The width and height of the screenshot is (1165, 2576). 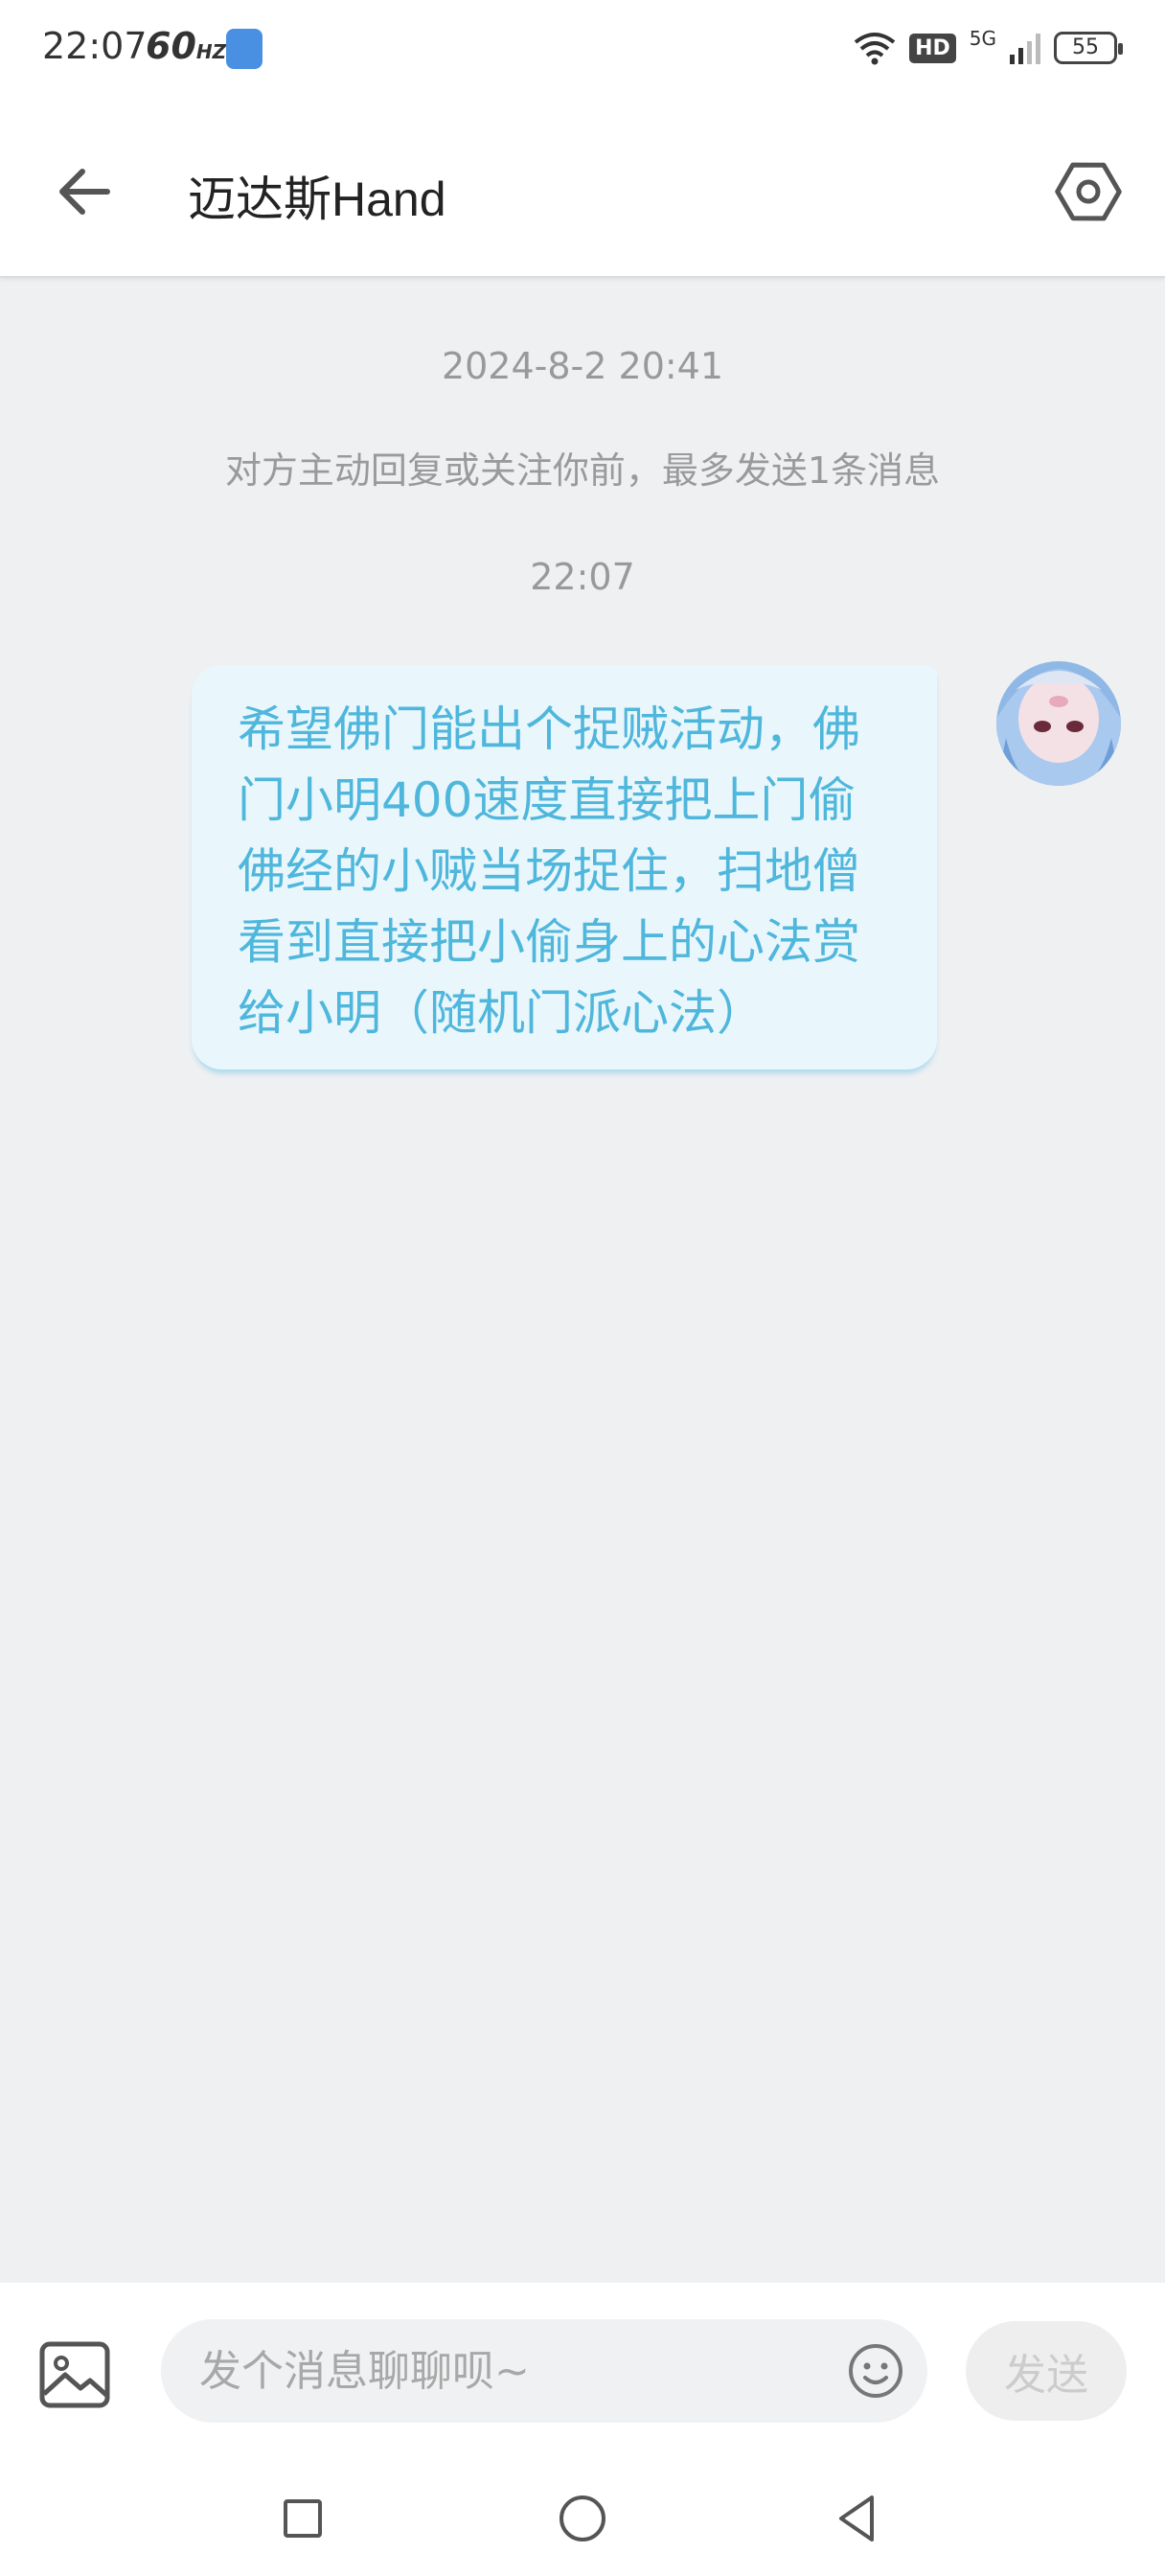 I want to click on system-notice: 对方主动回复或关注你前，最多发送1条消息, so click(x=582, y=470).